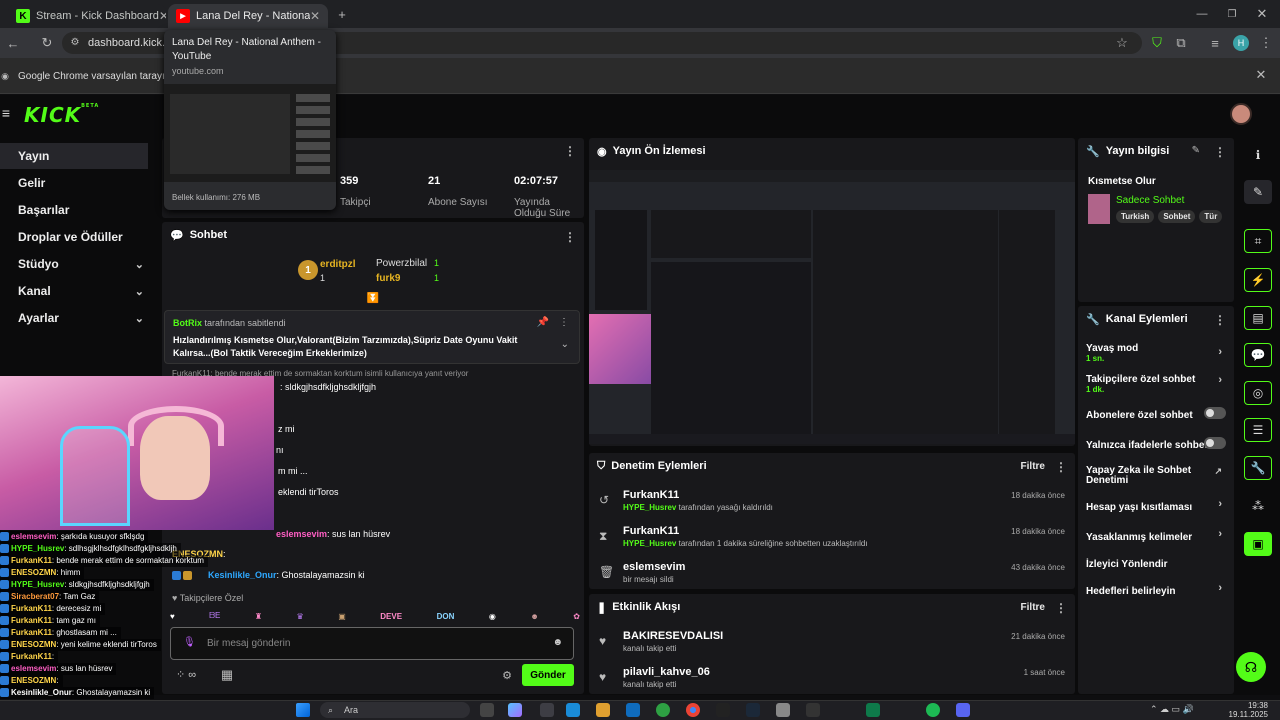 This screenshot has height=720, width=1280. What do you see at coordinates (1156, 445) in the screenshot?
I see `action-emotes-only: Yalnızca ifadelerle sohbet` at bounding box center [1156, 445].